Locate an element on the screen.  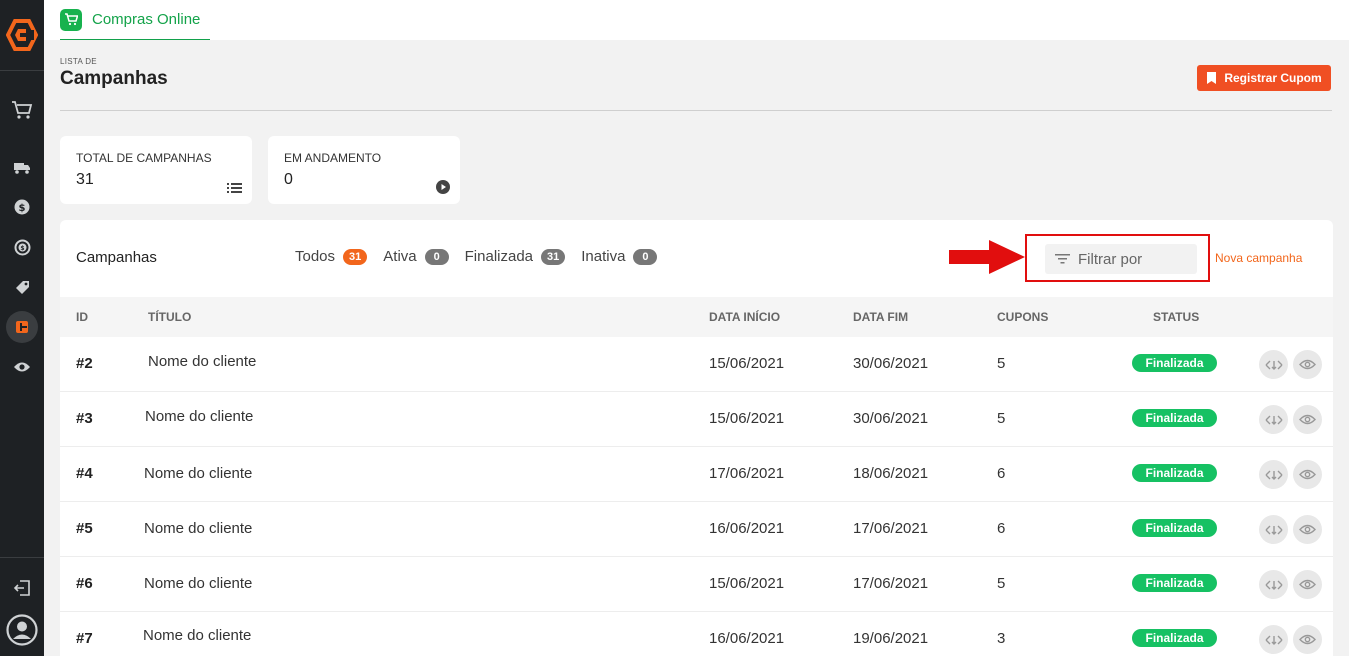
new-campaign-link: Nova campanha is located at coordinates (1258, 258).